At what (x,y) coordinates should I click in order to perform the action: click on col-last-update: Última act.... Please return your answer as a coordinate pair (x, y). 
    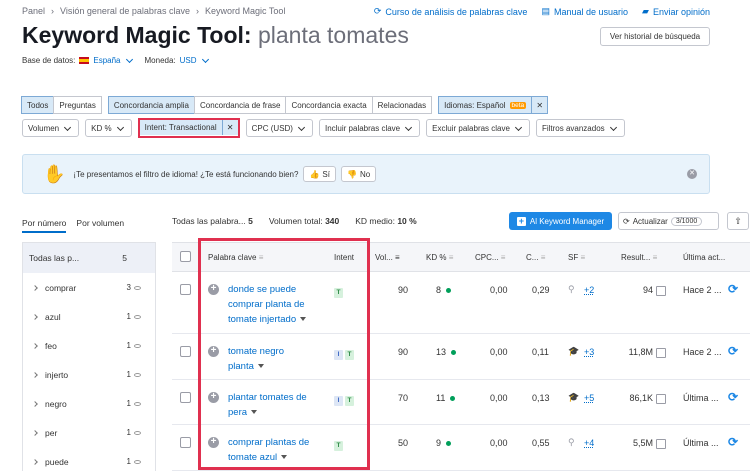
    Looking at the image, I should click on (704, 257).